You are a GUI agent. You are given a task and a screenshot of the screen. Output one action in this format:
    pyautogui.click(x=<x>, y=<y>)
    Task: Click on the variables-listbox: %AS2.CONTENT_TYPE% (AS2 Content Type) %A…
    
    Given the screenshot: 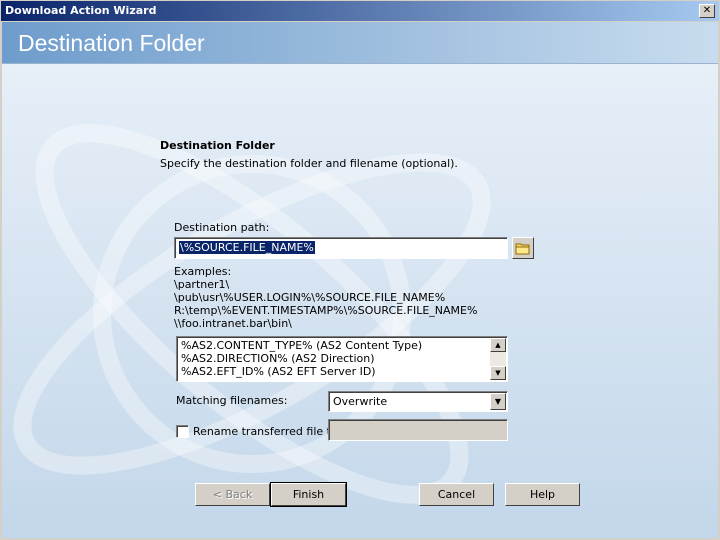 What is the action you would take?
    pyautogui.click(x=342, y=359)
    